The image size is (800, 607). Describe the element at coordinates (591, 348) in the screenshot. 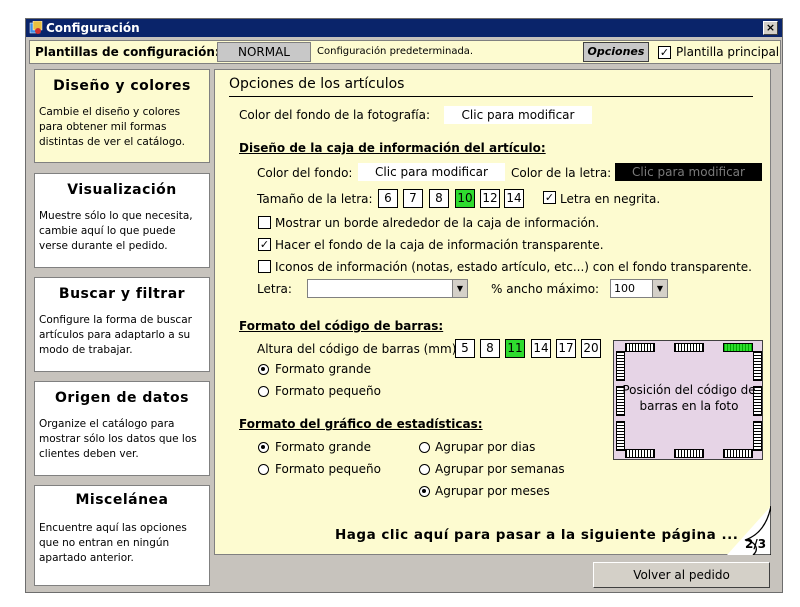

I see `barcode-height-20: 20` at that location.